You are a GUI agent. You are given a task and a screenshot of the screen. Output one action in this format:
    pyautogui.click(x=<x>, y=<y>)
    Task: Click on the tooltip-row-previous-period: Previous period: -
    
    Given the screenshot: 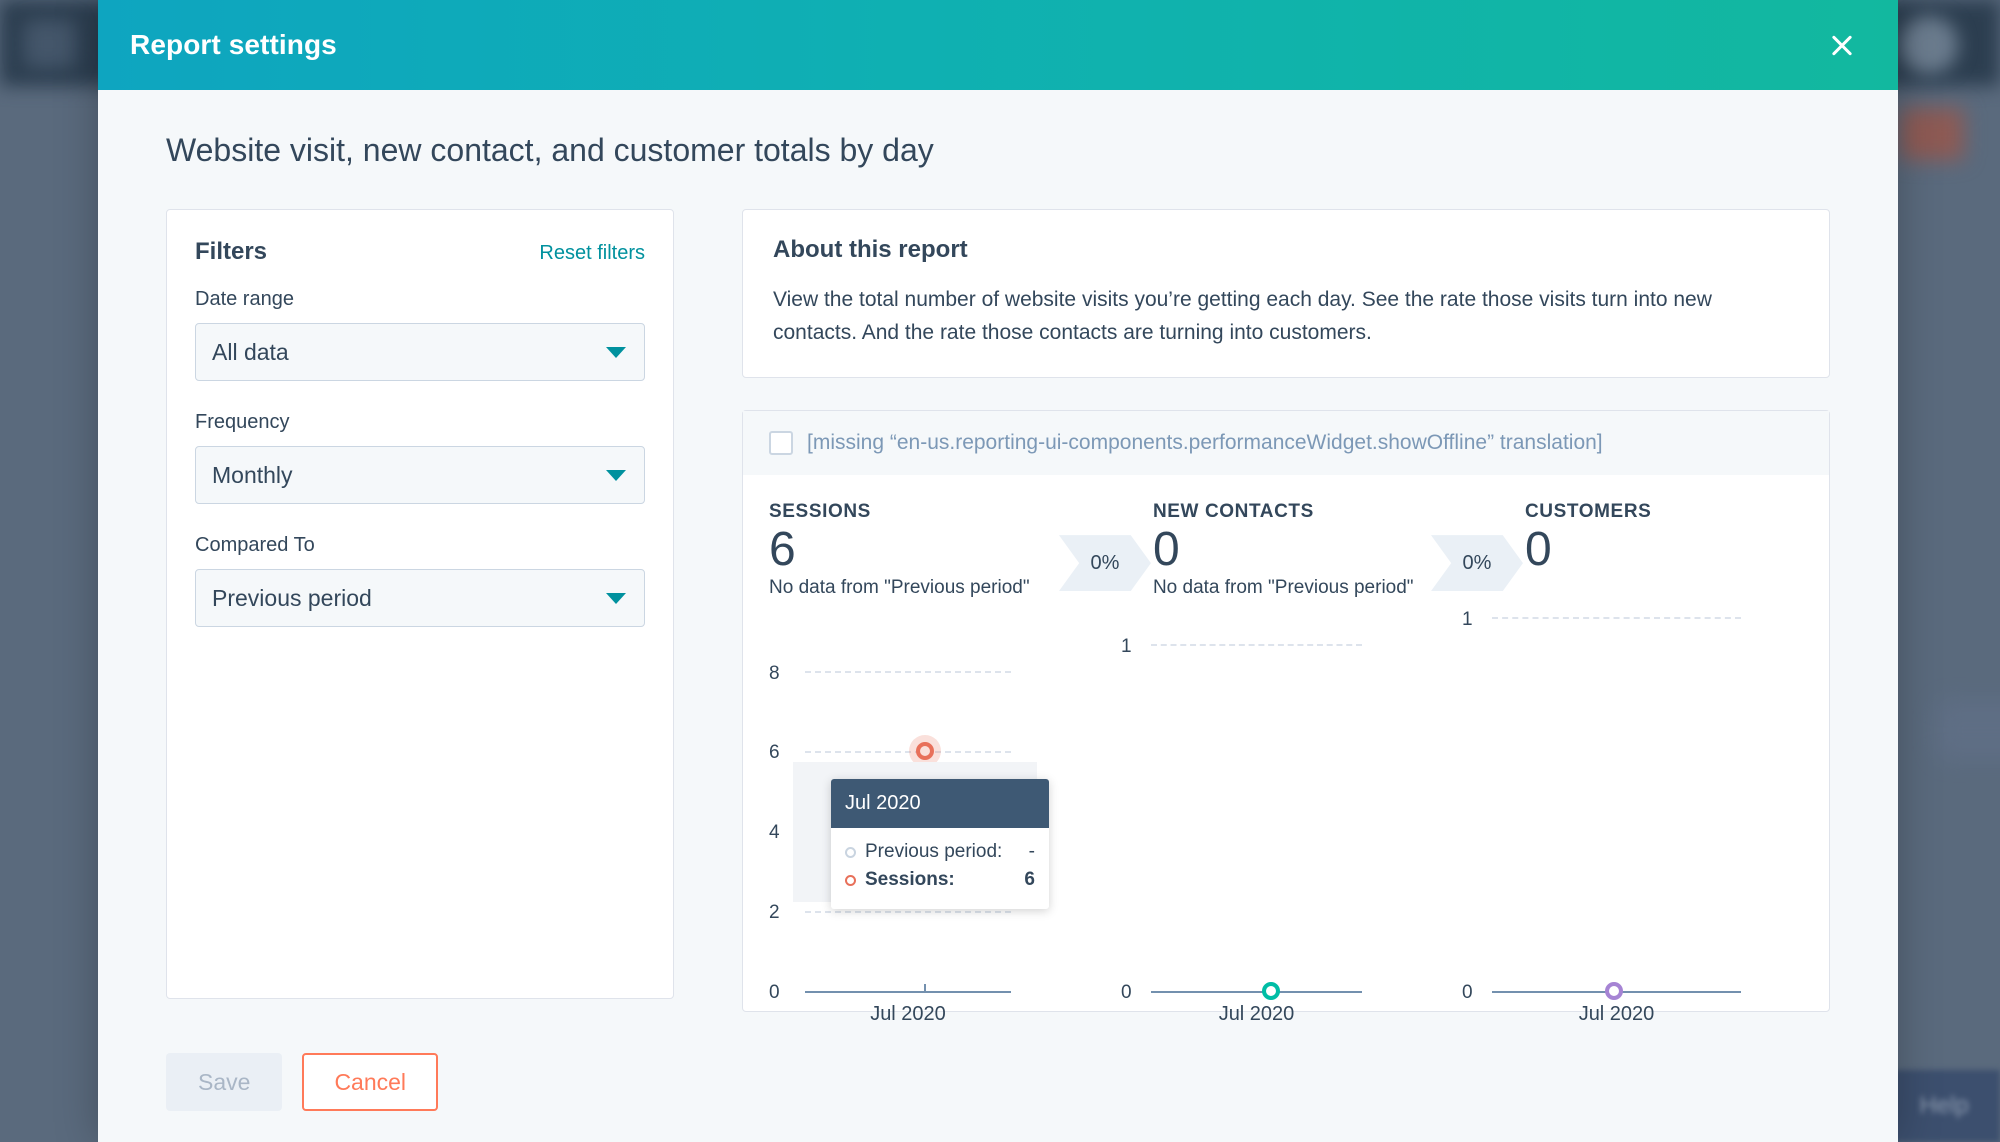 What is the action you would take?
    pyautogui.click(x=940, y=852)
    